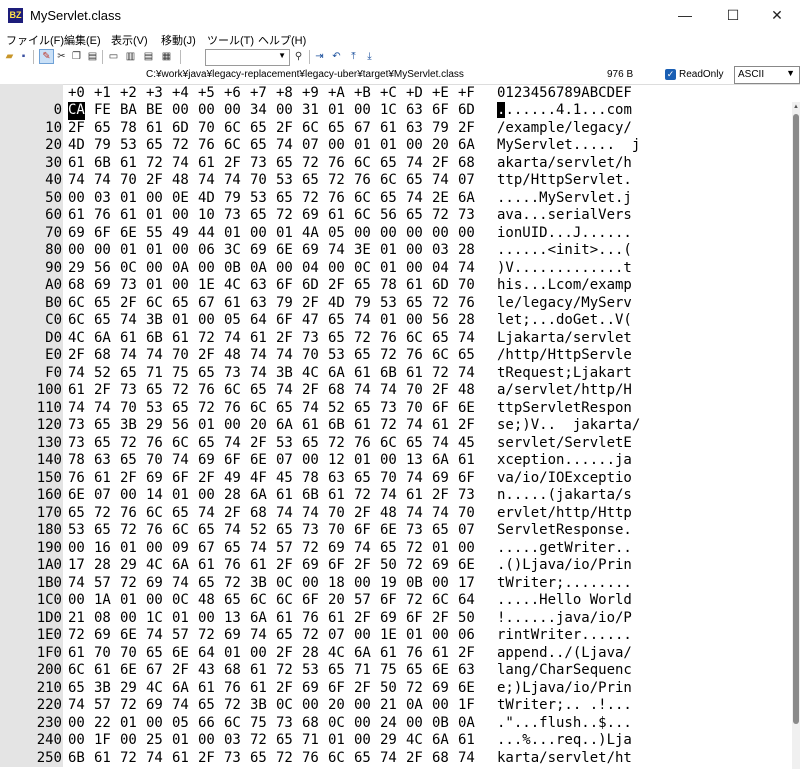 The width and height of the screenshot is (800, 769). I want to click on hex-byte: 06, so click(206, 251).